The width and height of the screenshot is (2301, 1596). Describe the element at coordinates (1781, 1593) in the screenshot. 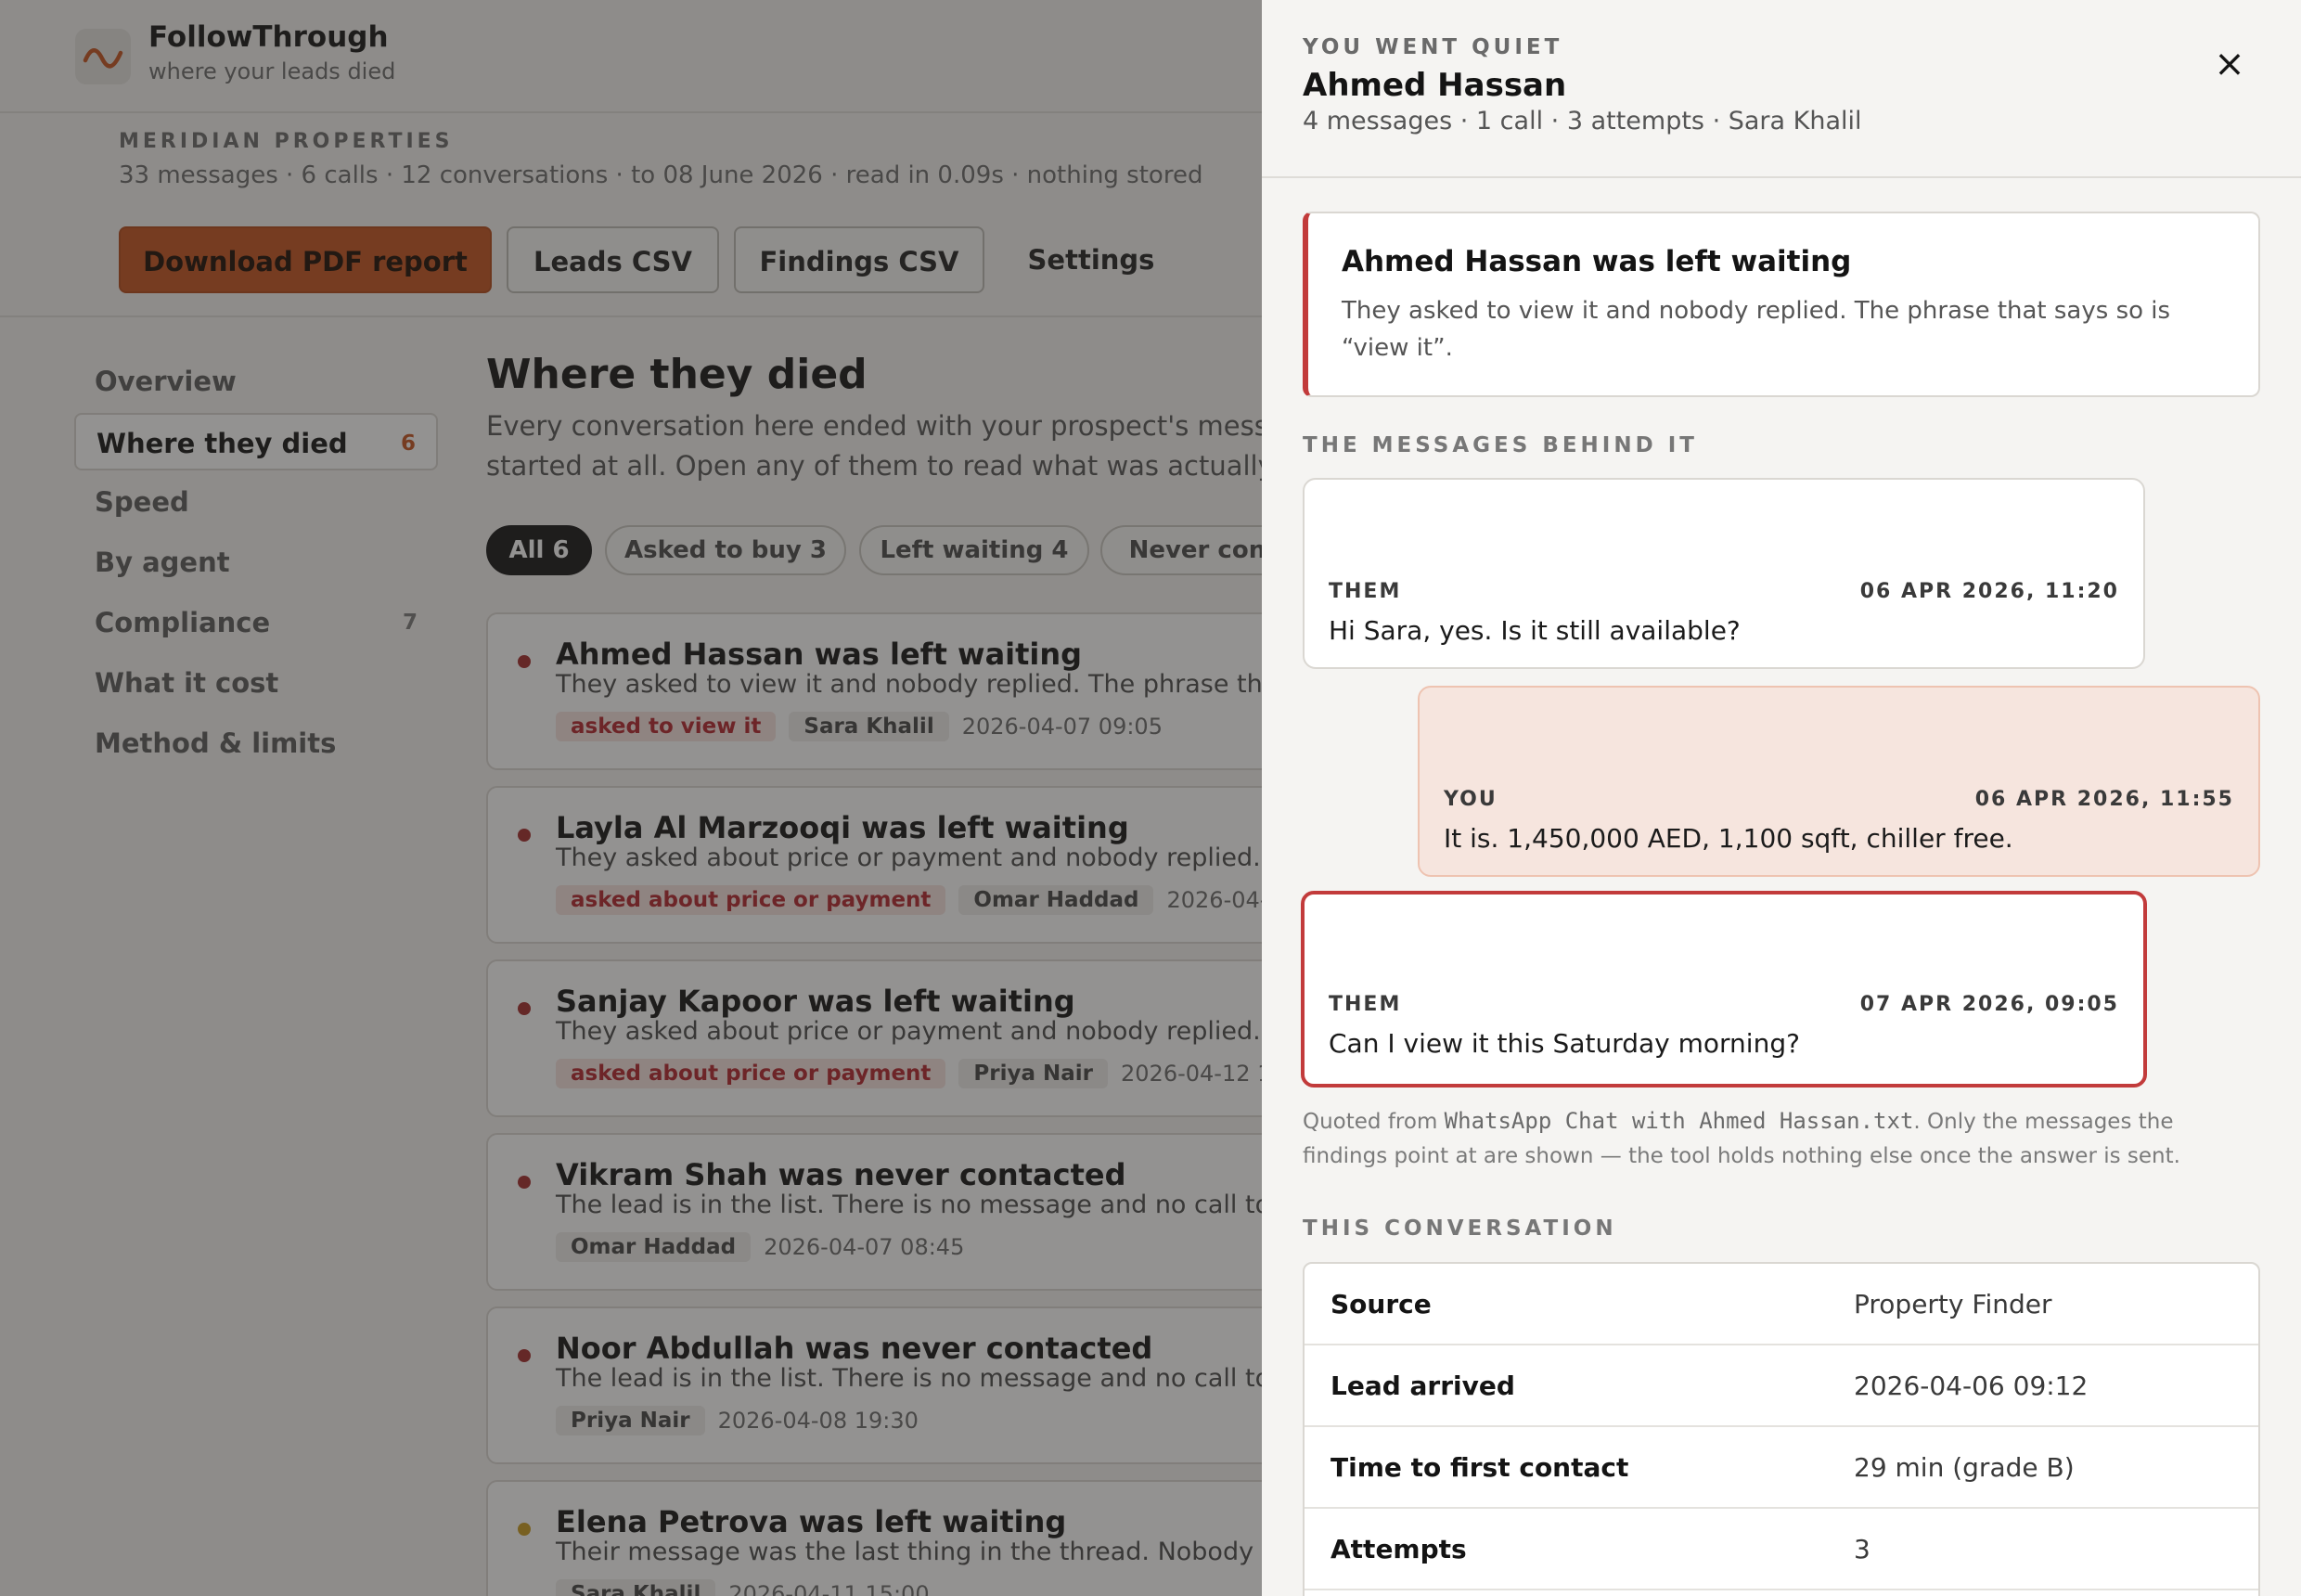

I see `table-row` at that location.